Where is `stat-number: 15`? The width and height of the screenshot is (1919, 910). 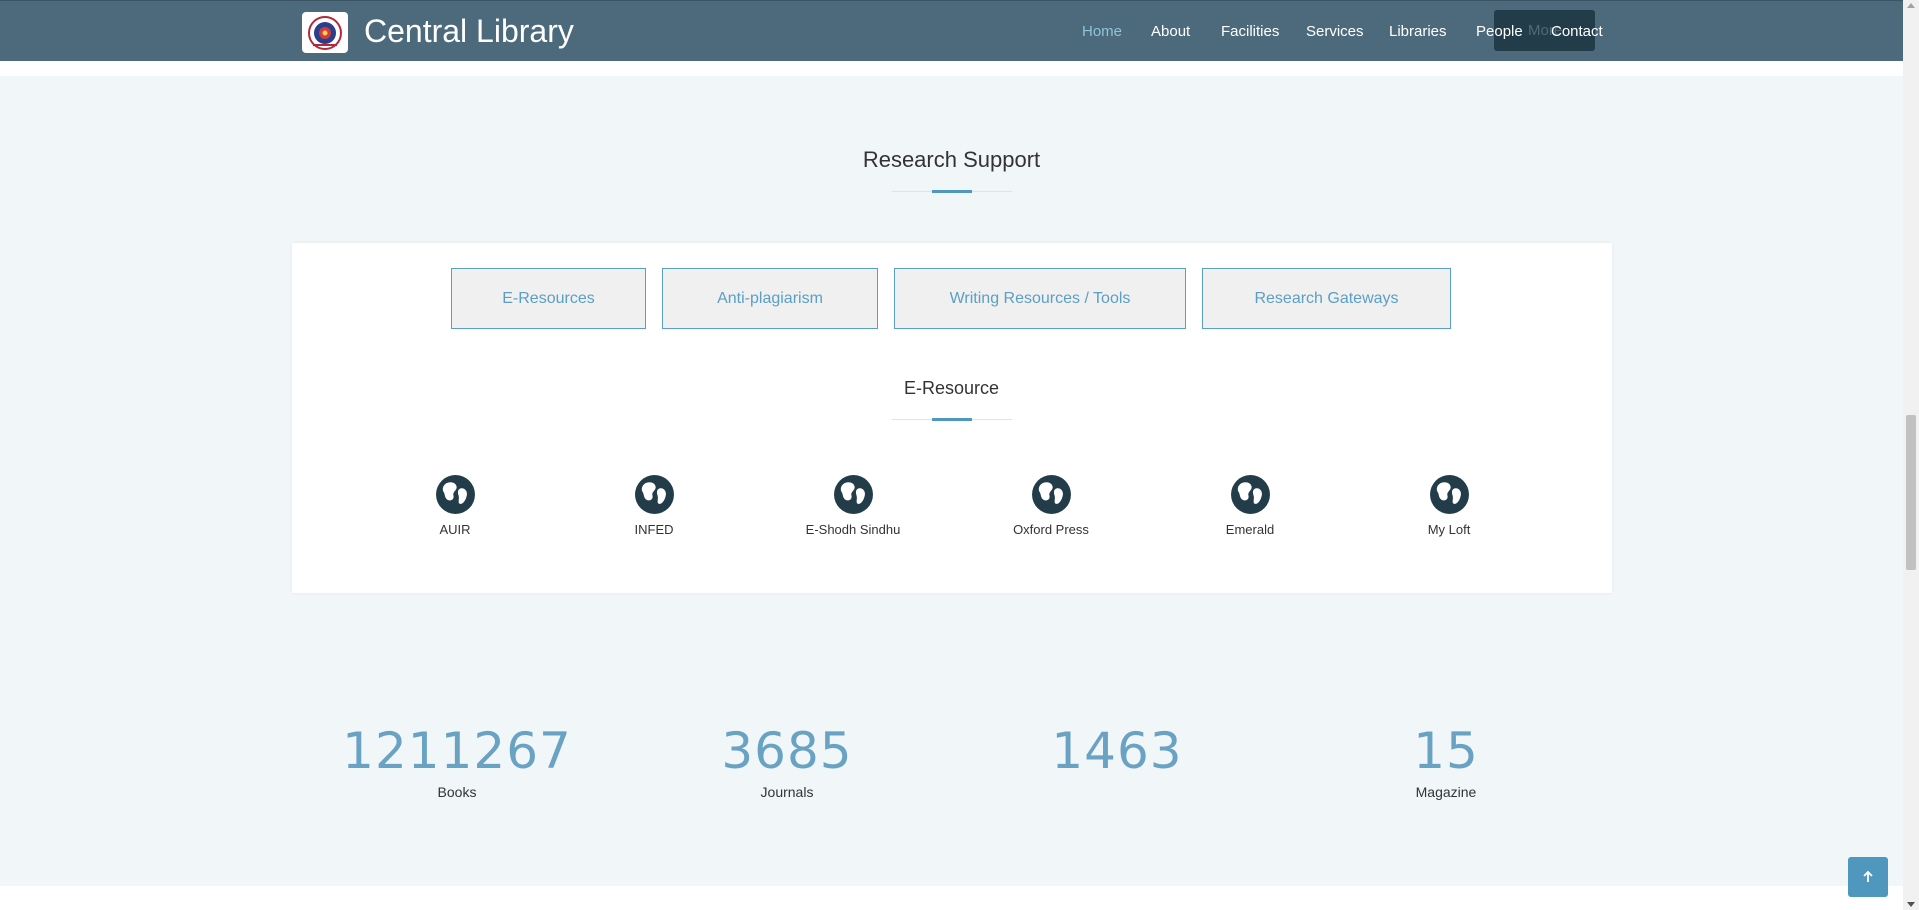 stat-number: 15 is located at coordinates (1446, 751).